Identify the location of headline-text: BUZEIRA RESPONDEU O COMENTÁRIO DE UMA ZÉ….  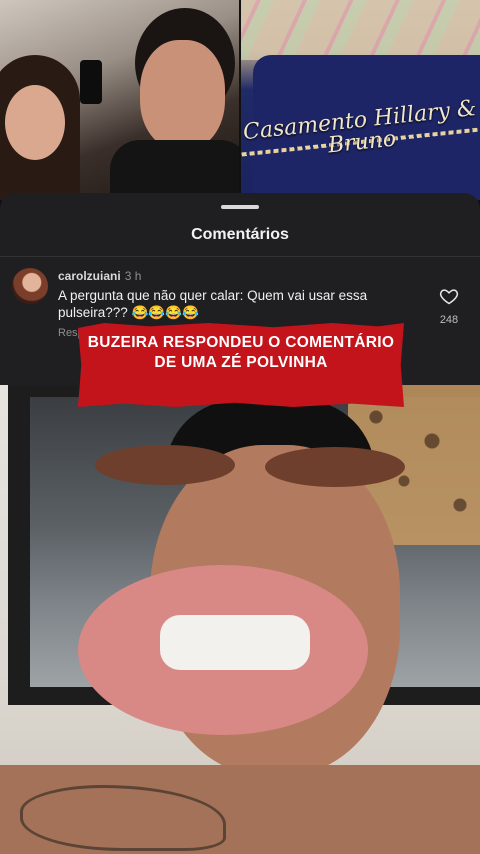
(241, 352).